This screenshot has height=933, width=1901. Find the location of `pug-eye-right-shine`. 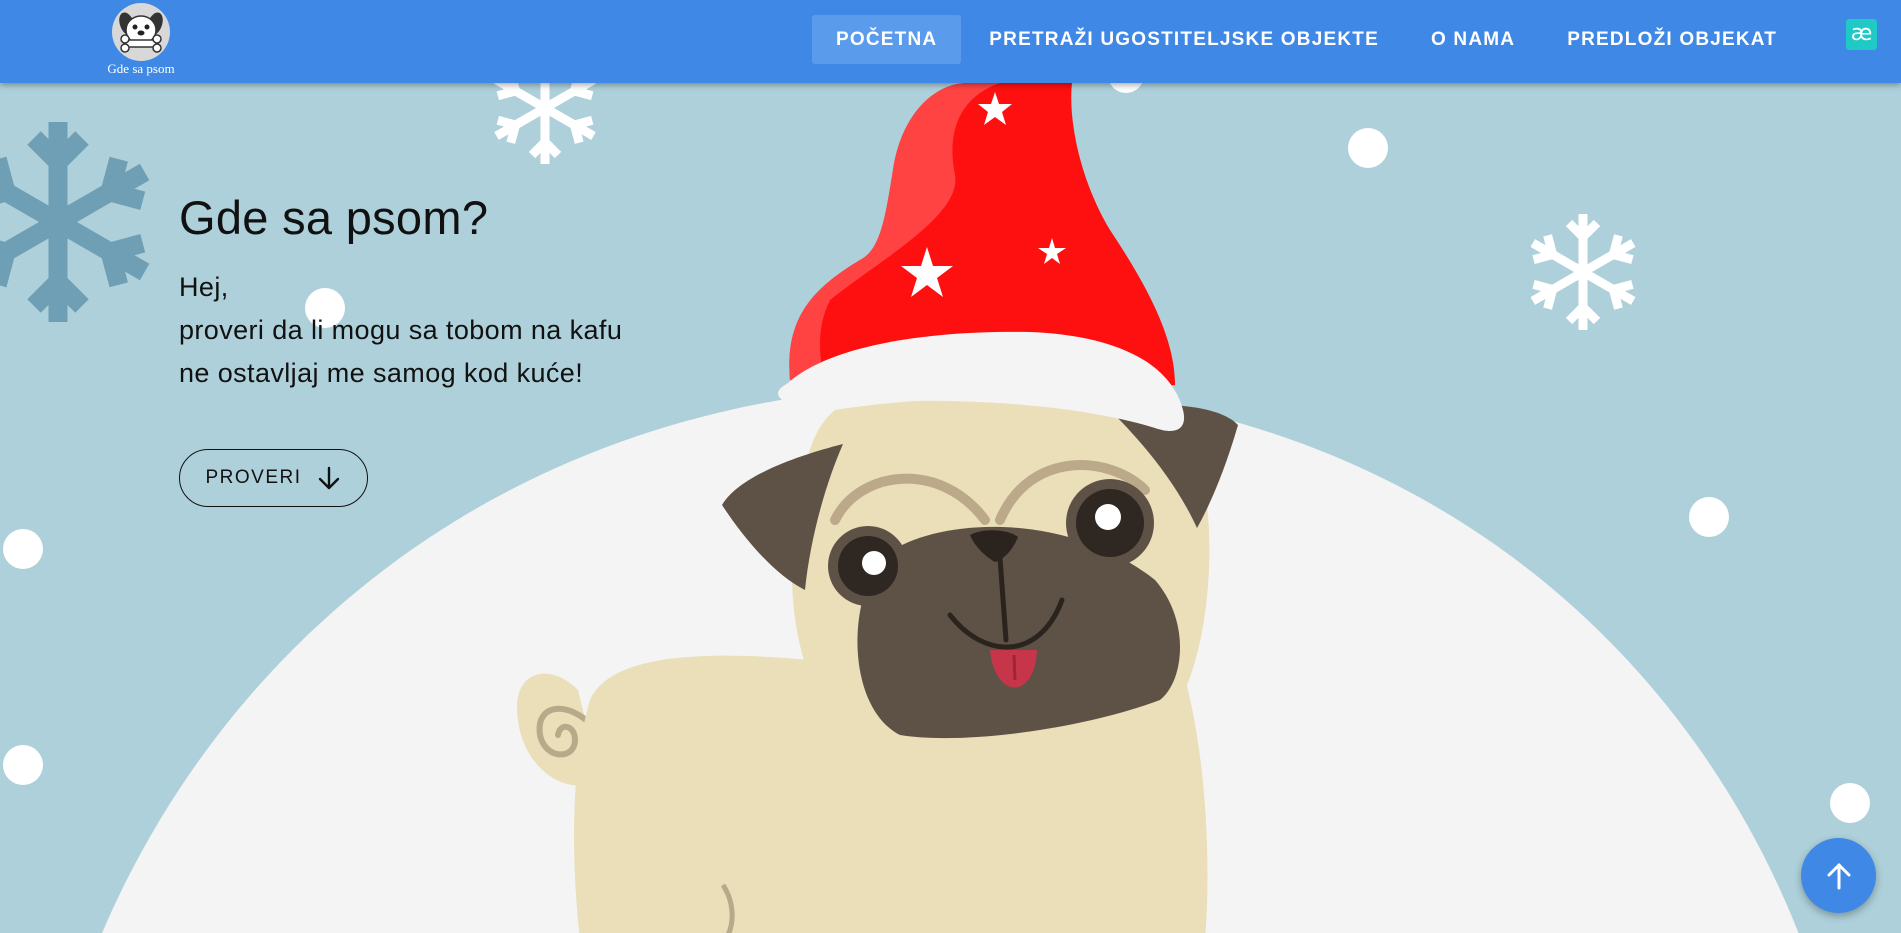

pug-eye-right-shine is located at coordinates (1108, 517).